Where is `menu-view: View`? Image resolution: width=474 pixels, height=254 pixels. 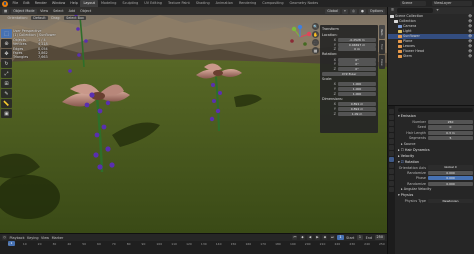 menu-view: View is located at coordinates (45, 238).